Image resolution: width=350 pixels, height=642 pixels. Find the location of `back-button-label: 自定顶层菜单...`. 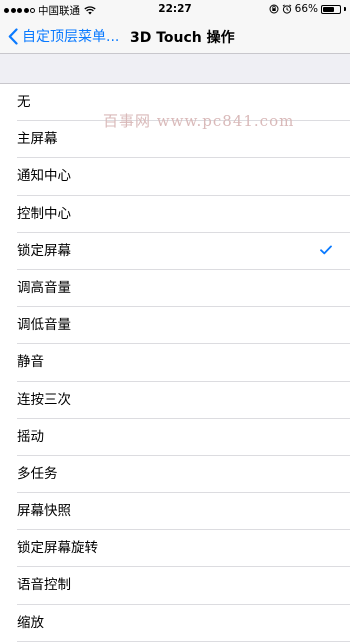

back-button-label: 自定顶层菜单... is located at coordinates (71, 37).